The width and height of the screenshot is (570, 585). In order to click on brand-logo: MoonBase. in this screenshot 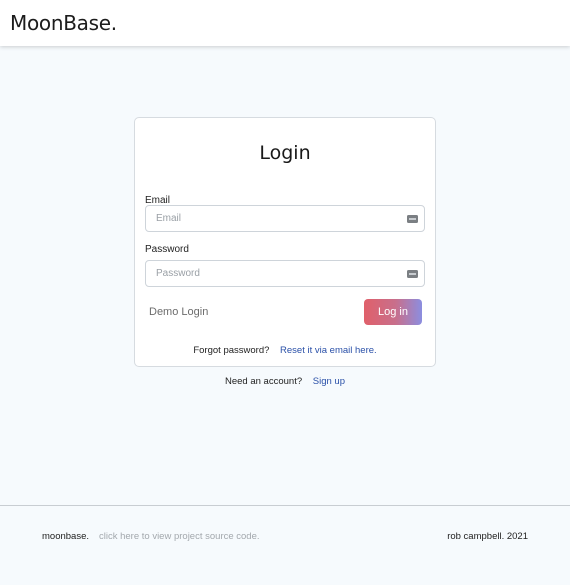, I will do `click(63, 23)`.